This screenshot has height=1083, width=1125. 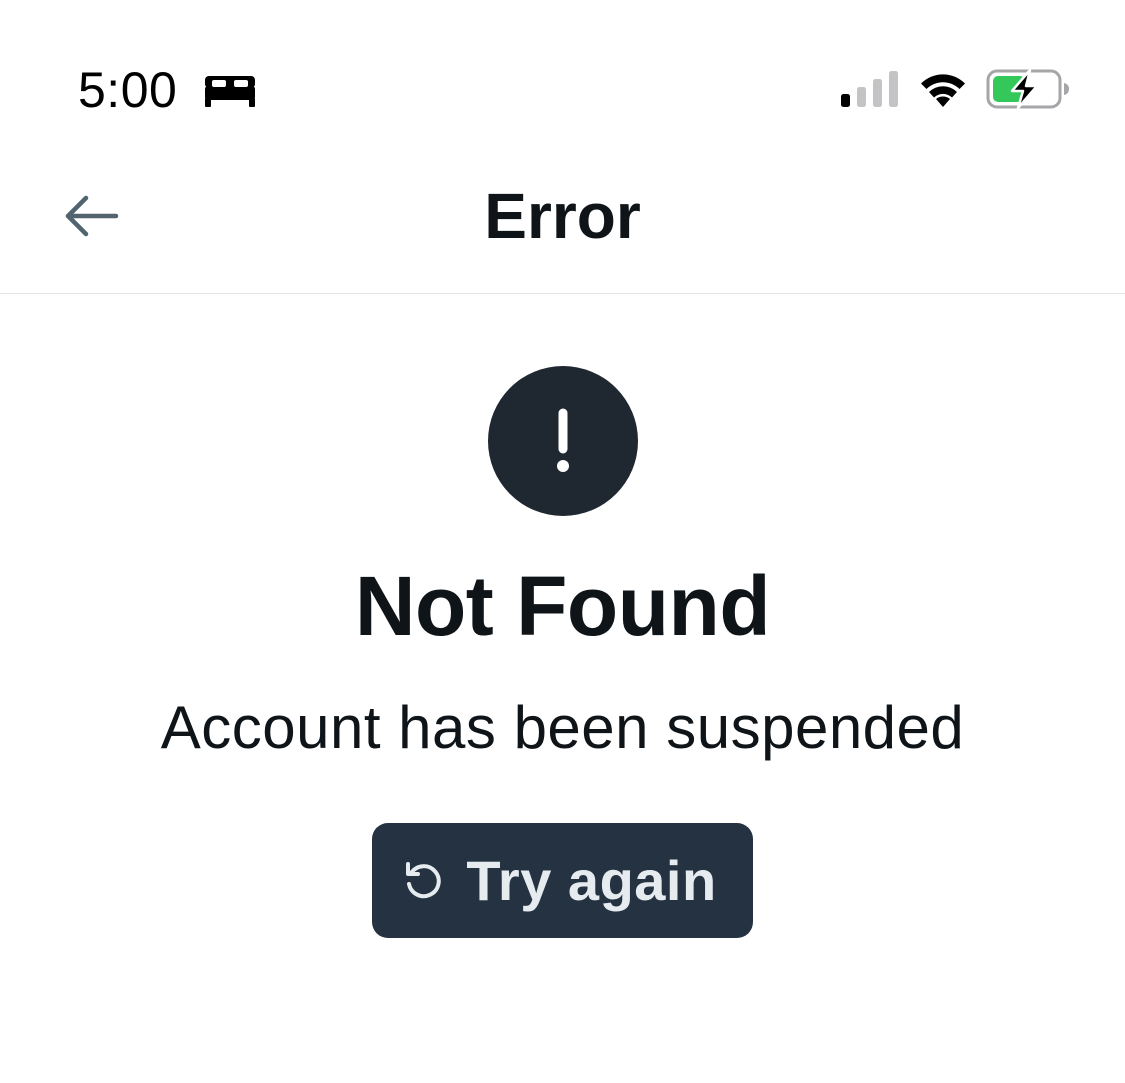 What do you see at coordinates (943, 90) in the screenshot?
I see `wifi-icon` at bounding box center [943, 90].